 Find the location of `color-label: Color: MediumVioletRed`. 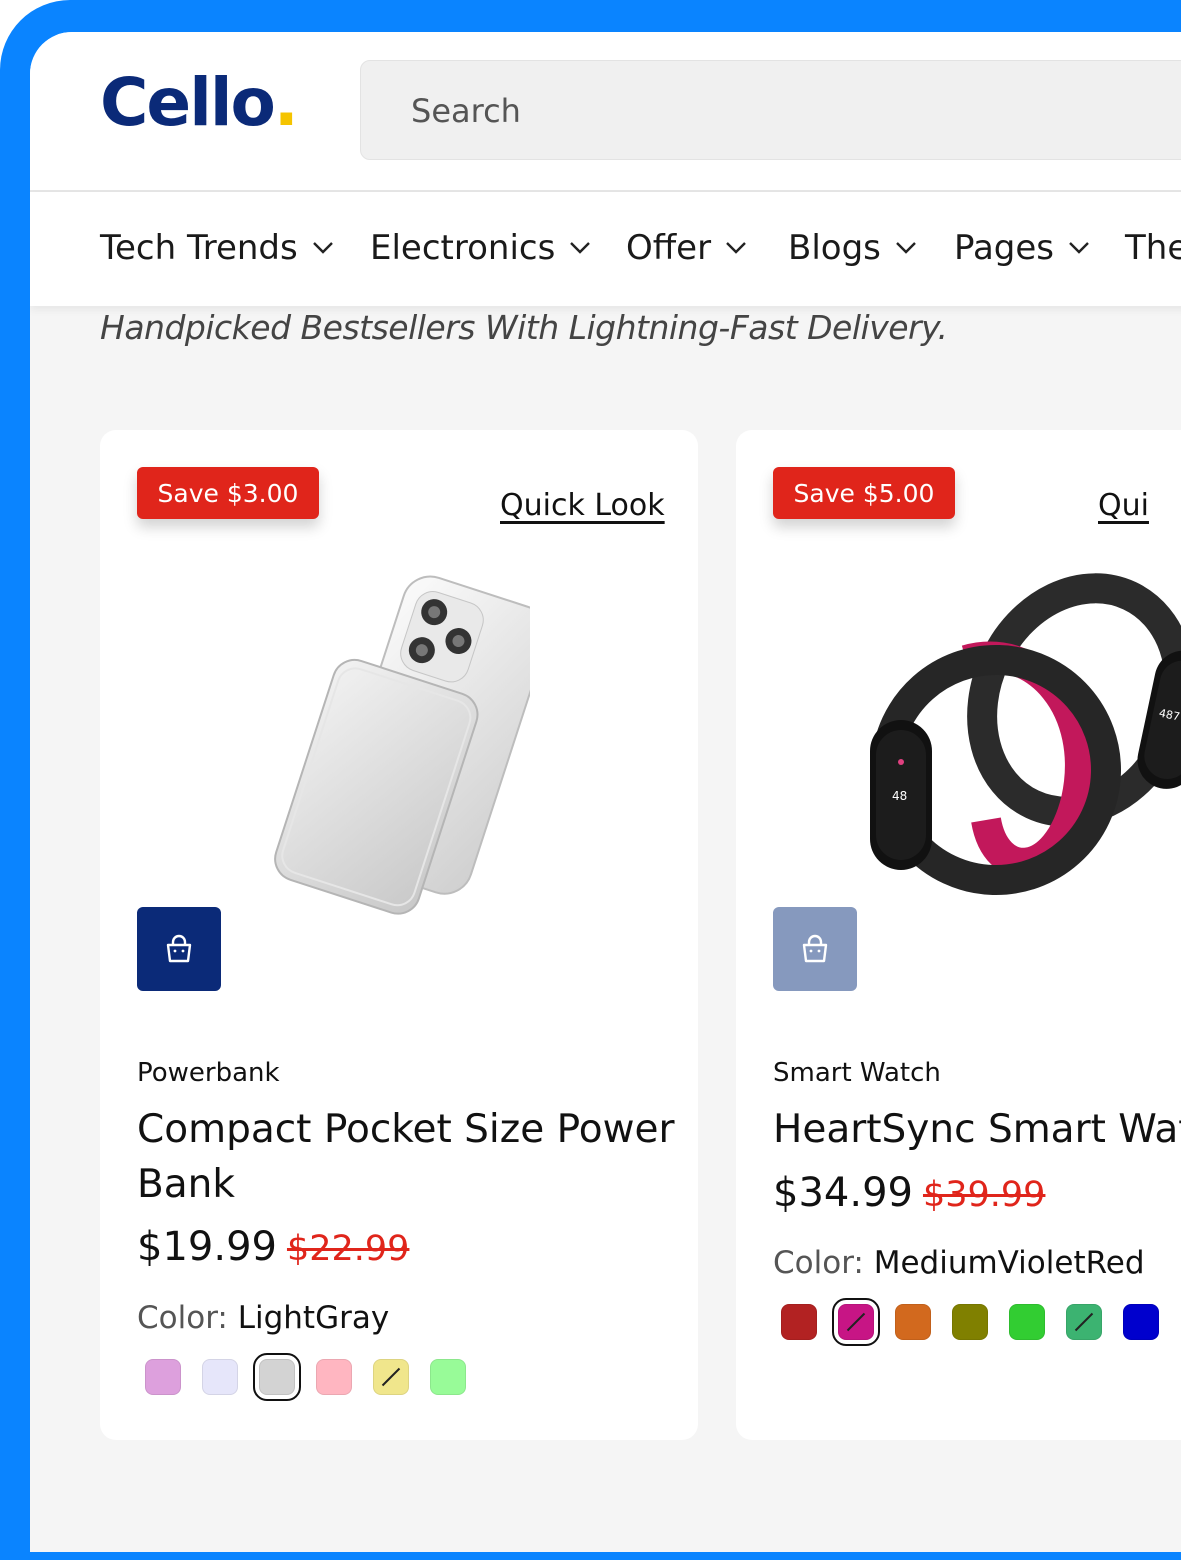

color-label: Color: MediumVioletRed is located at coordinates (959, 1263).